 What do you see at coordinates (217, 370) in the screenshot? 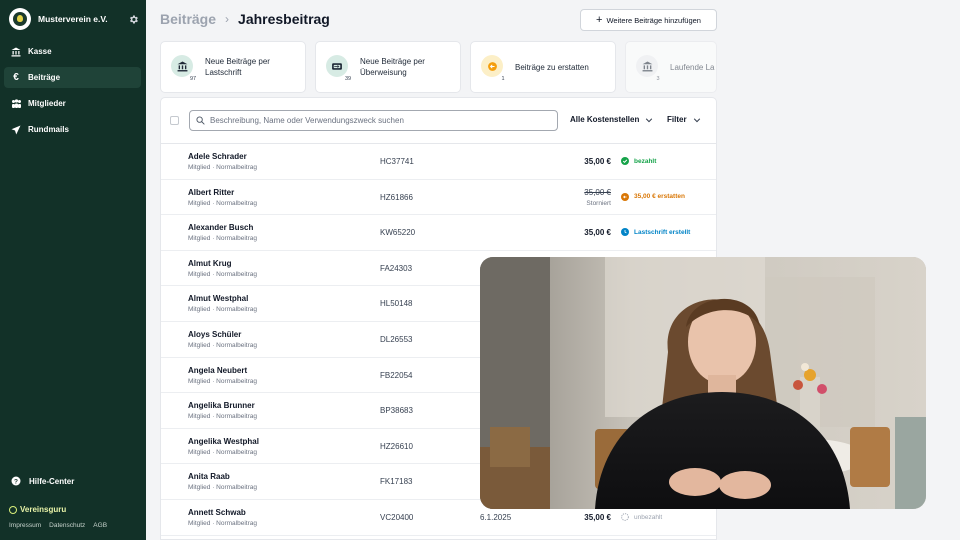
I see `member-name: Angela Neubert` at bounding box center [217, 370].